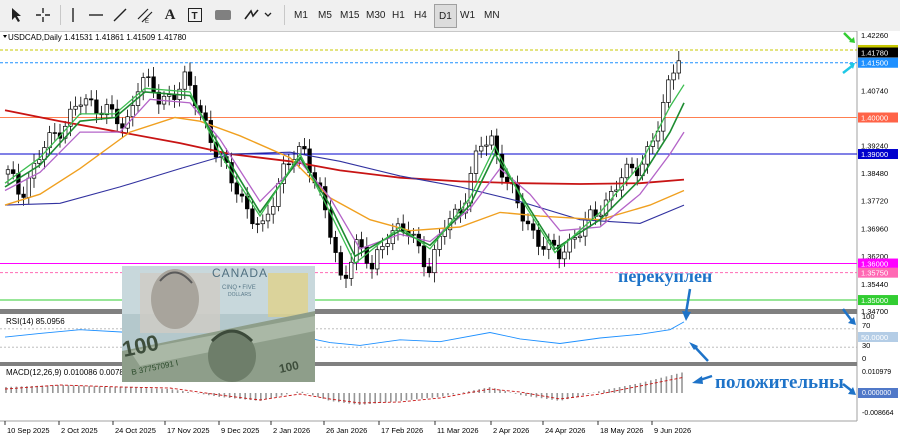  Describe the element at coordinates (874, 337) in the screenshot. I see `rsi-tag-value: 50.0000` at that location.